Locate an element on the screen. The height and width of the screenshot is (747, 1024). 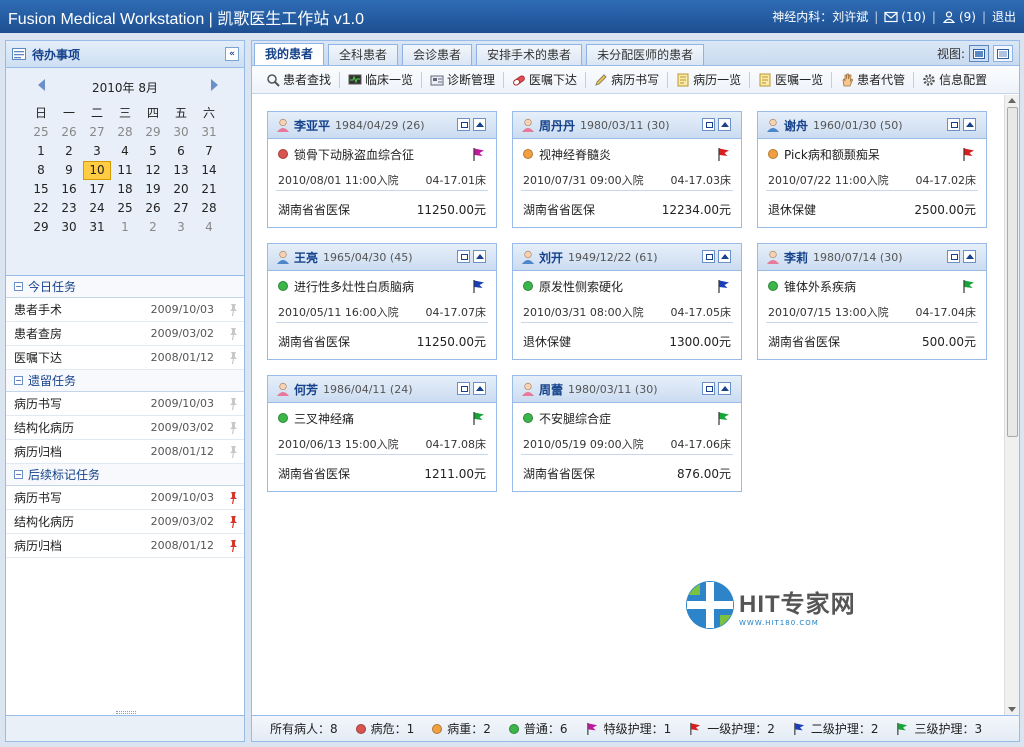
calendar-day: 14 is located at coordinates (209, 170).